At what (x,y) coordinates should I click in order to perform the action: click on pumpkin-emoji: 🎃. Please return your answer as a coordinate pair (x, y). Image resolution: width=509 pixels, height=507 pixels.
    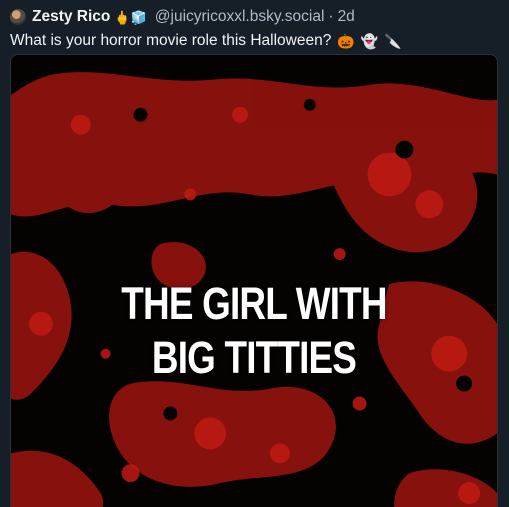
    Looking at the image, I should click on (346, 41).